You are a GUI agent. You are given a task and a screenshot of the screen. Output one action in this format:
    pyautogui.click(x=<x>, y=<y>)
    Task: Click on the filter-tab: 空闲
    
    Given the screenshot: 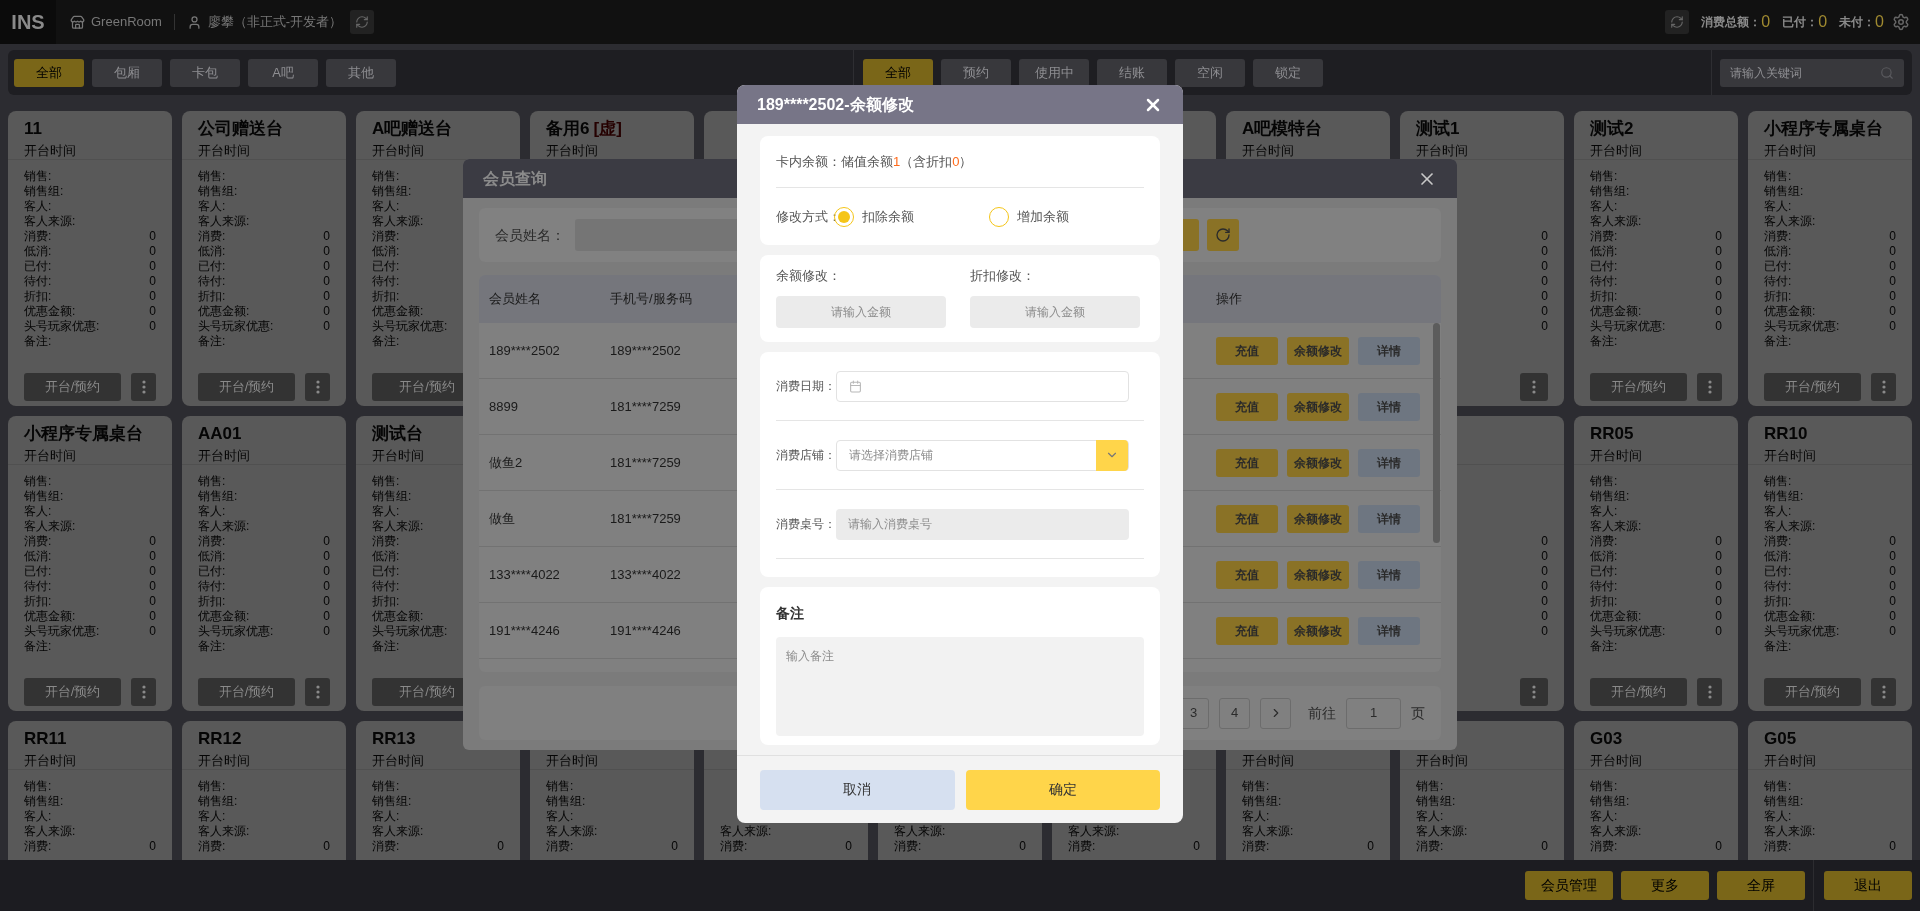 What is the action you would take?
    pyautogui.click(x=1210, y=72)
    